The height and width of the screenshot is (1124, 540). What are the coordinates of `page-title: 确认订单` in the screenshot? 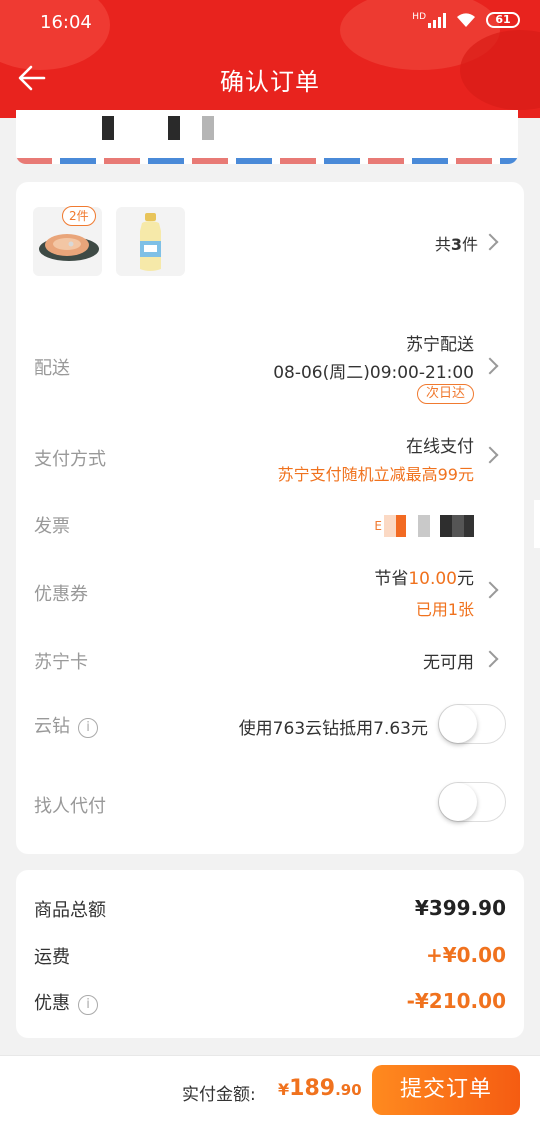 It's located at (270, 82).